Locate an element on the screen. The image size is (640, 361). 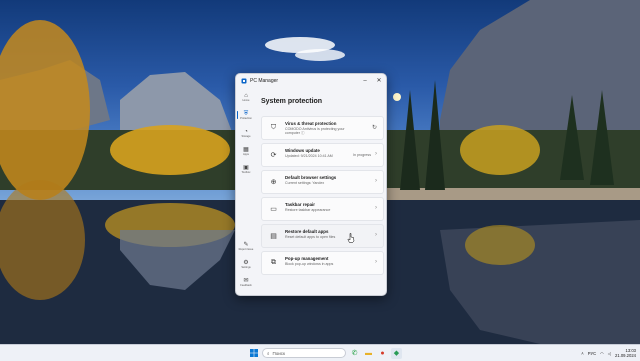
pc-manager-logo-icon is located at coordinates (244, 81).